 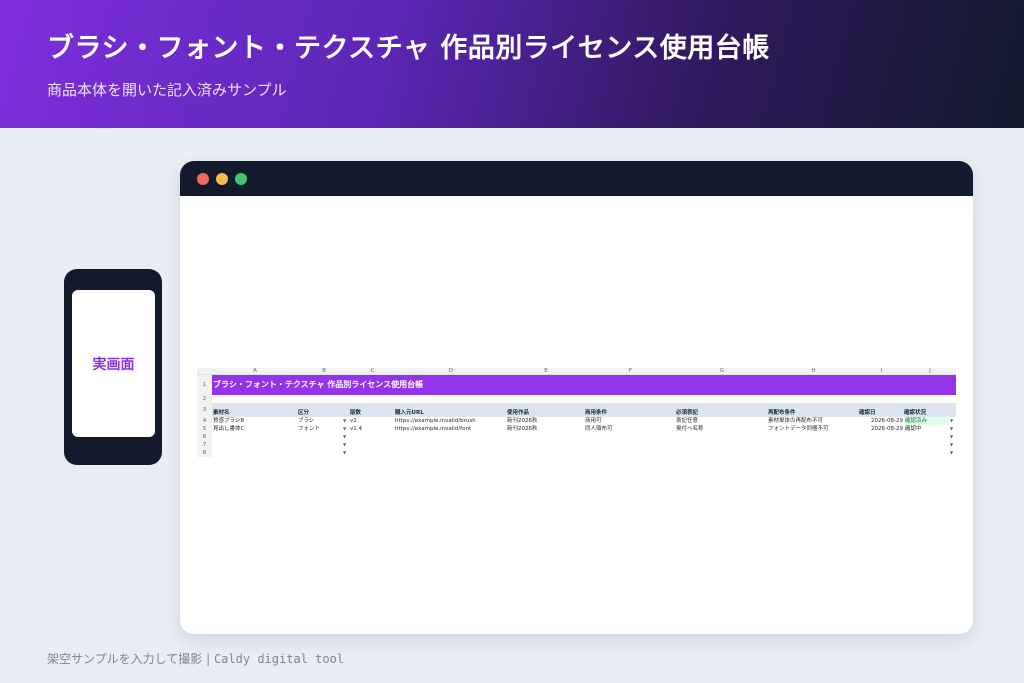 I want to click on header-check-date: 確認日, so click(x=881, y=413).